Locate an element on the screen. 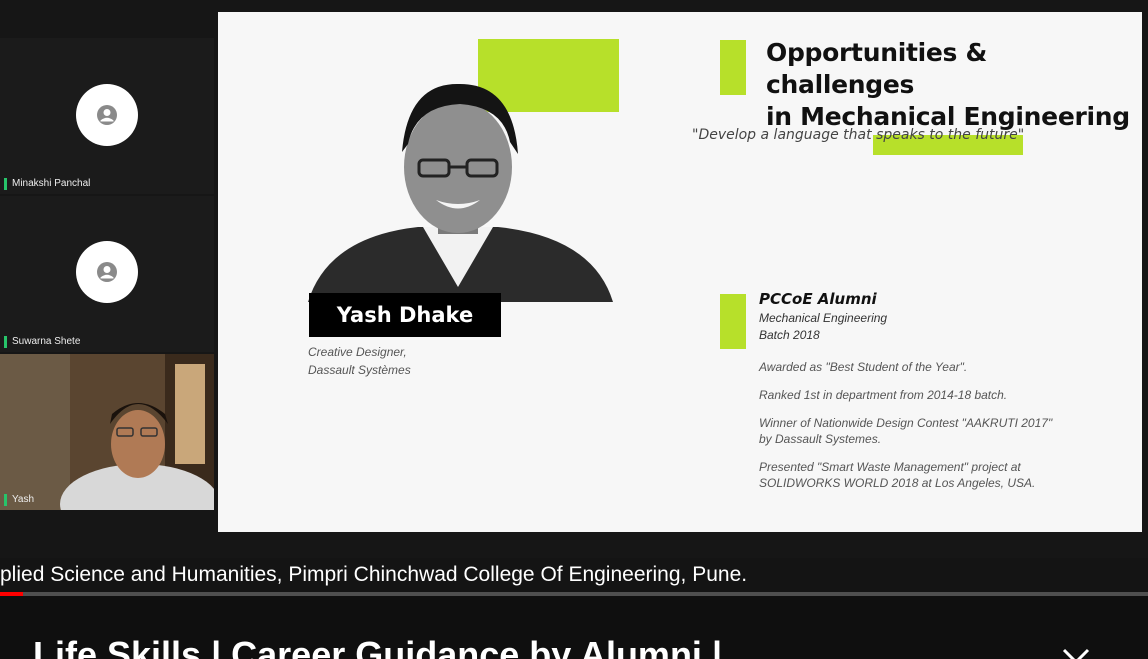  participant-video-tile: Yash is located at coordinates (107, 432).